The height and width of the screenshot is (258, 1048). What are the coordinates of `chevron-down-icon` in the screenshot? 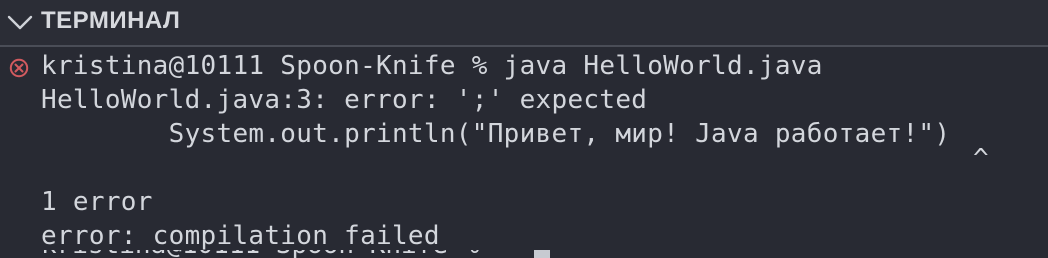 It's located at (20, 22).